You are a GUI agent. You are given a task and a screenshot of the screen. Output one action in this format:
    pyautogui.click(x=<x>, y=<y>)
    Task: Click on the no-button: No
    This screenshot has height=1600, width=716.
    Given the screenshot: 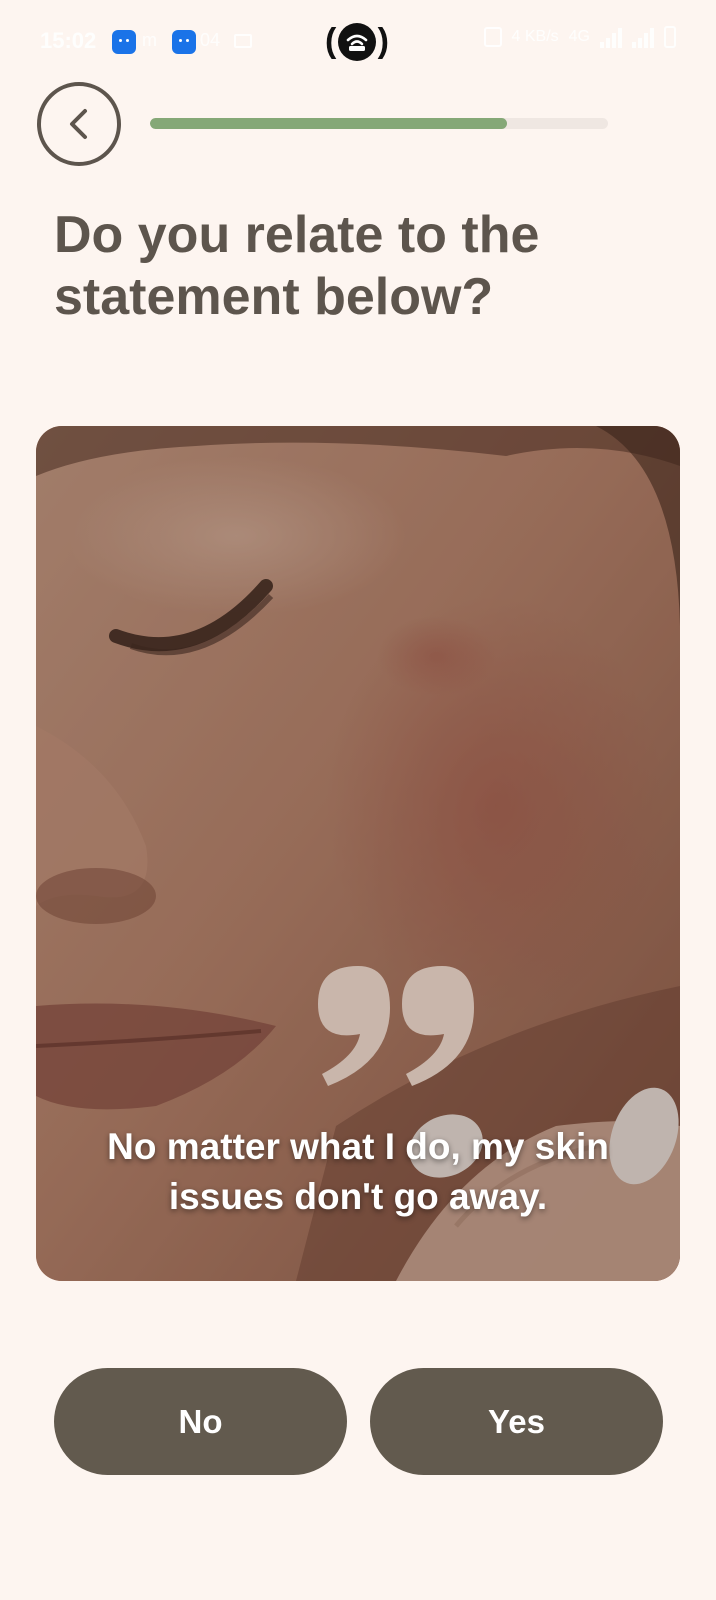 What is the action you would take?
    pyautogui.click(x=200, y=1421)
    